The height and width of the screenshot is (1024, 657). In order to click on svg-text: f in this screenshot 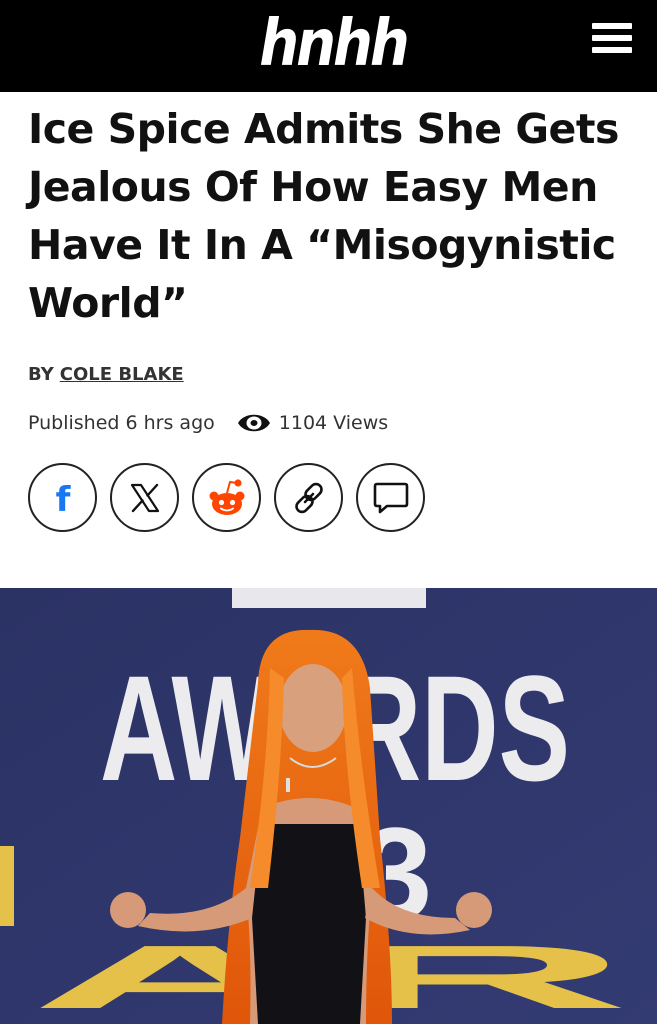, I will do `click(63, 498)`.